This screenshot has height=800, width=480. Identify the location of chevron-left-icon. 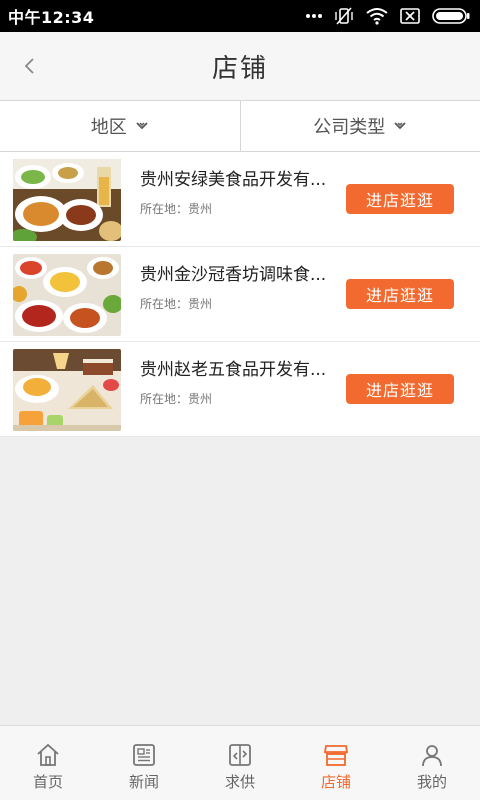
(29, 66).